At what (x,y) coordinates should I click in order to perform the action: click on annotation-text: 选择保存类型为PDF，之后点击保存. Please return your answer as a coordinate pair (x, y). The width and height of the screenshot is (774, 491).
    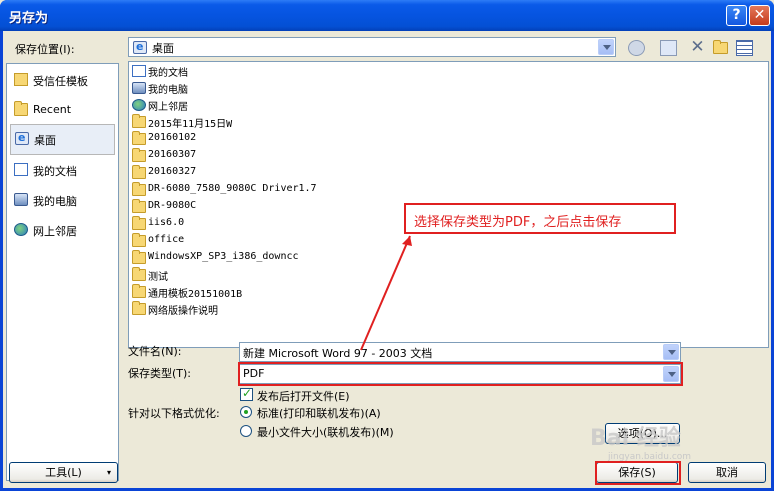
    Looking at the image, I should click on (518, 222).